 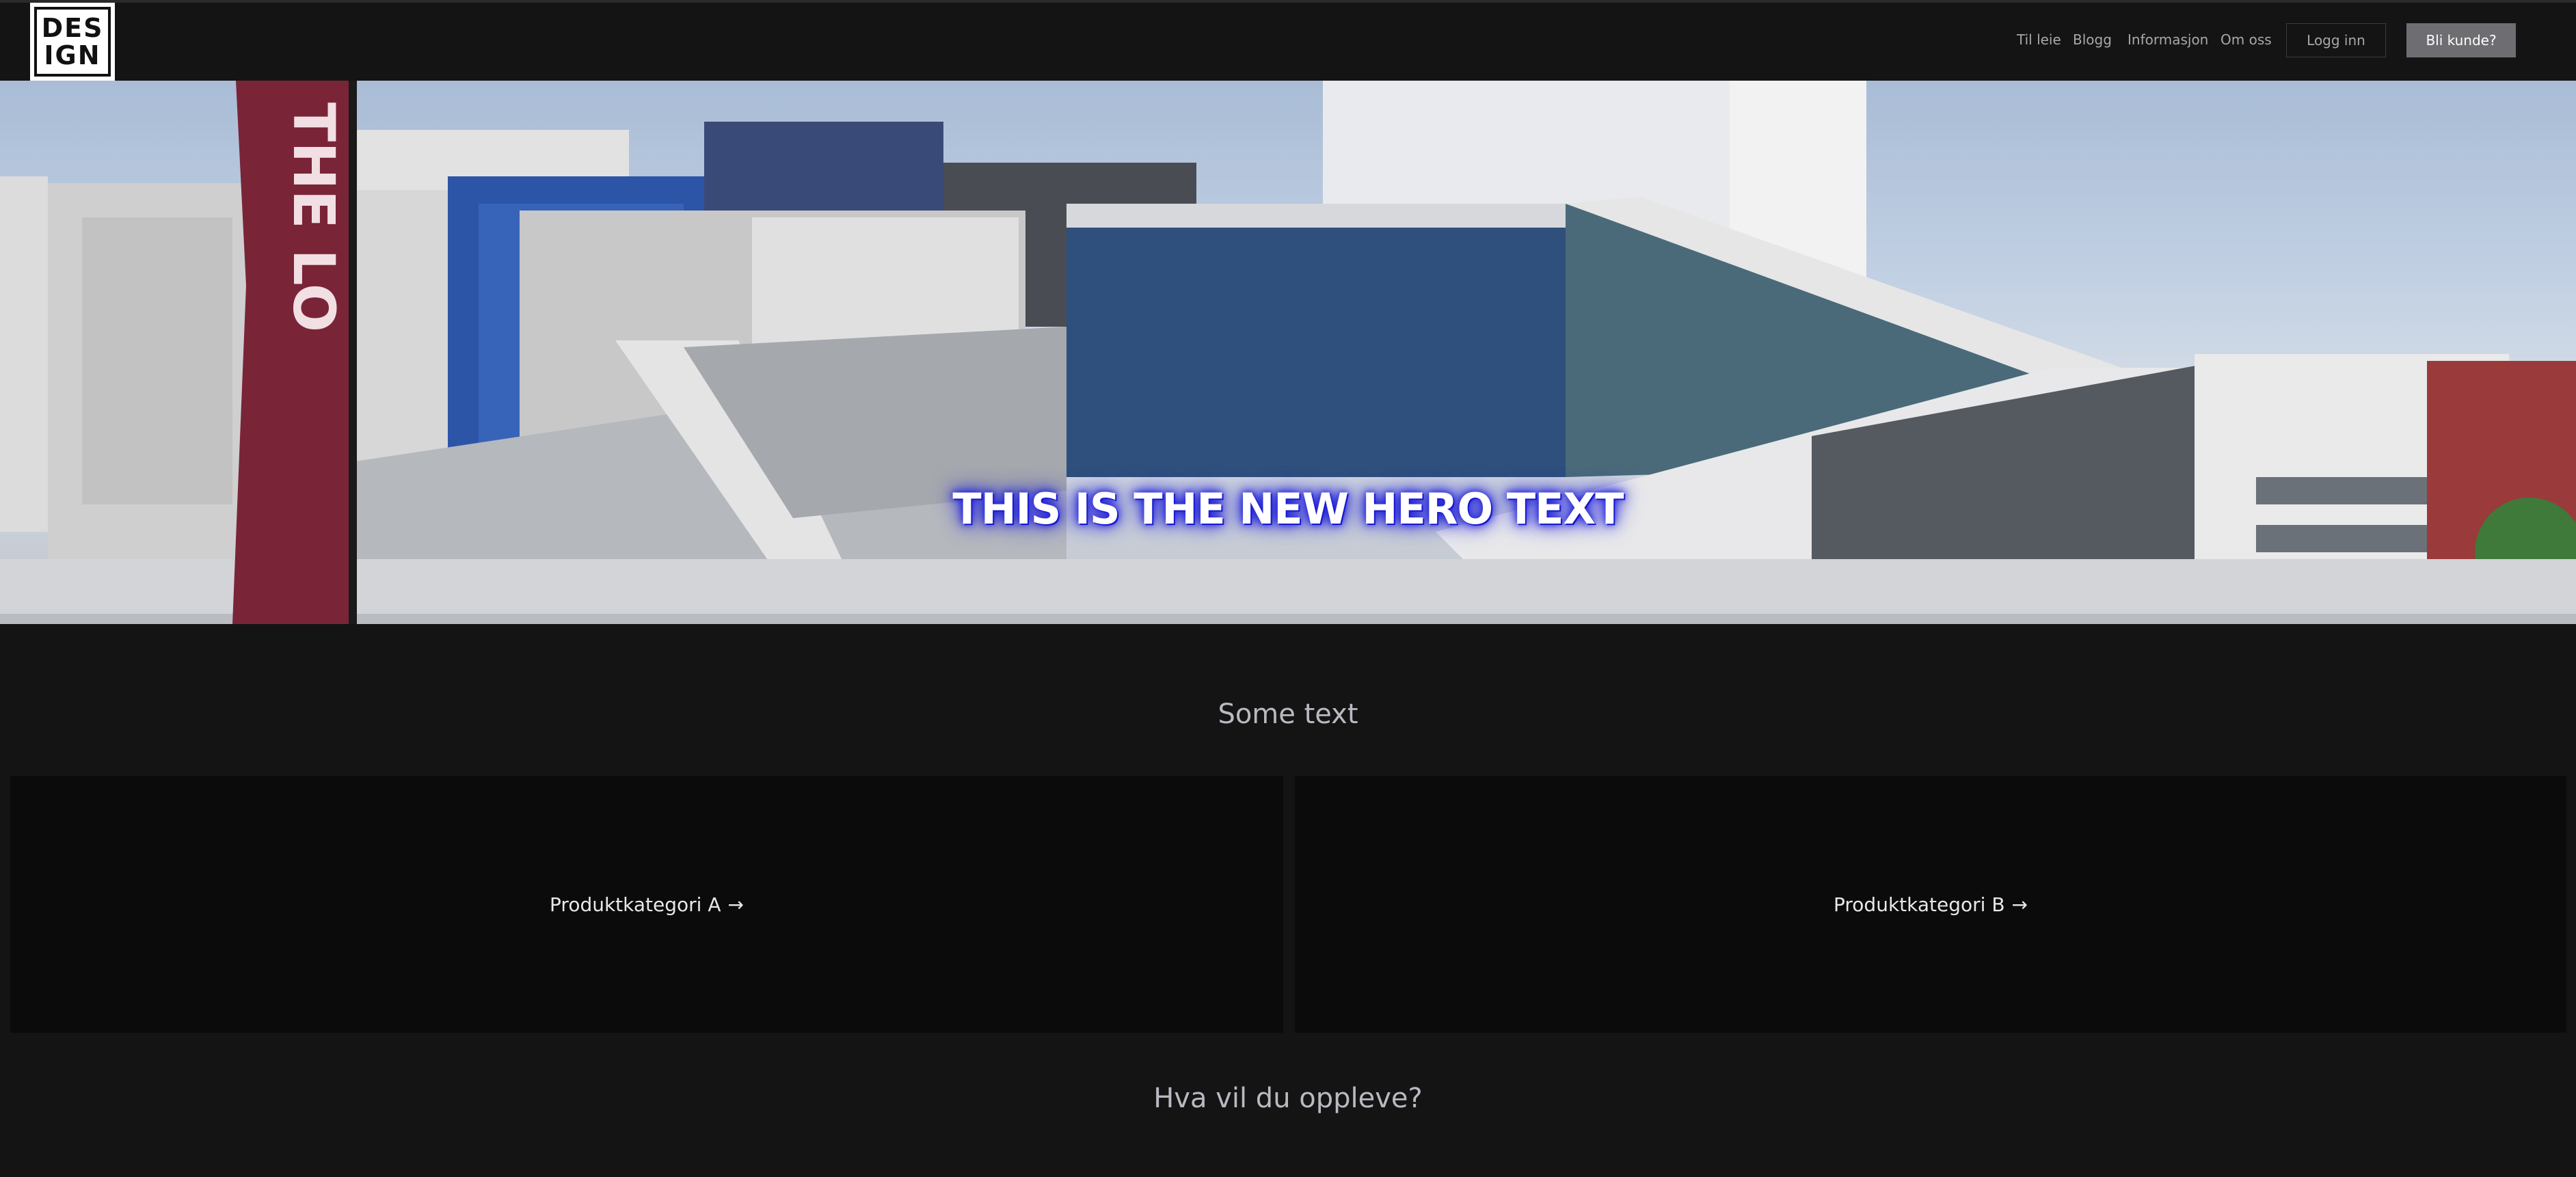 I want to click on category-card-a: Produktkategori A →, so click(x=646, y=904).